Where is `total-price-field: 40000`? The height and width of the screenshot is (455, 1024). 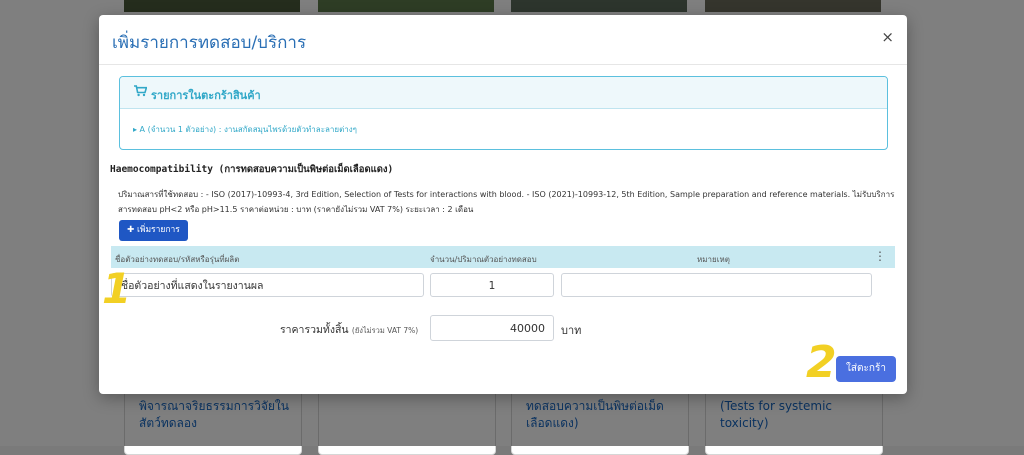 total-price-field: 40000 is located at coordinates (492, 328).